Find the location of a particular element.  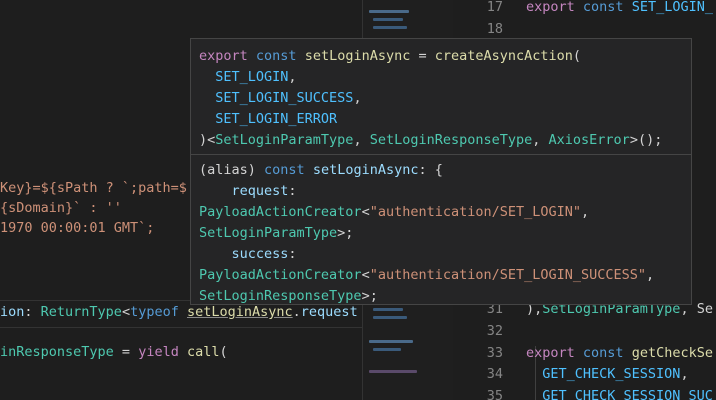

code-token: SET_LOGIN_SUCCESS is located at coordinates (276, 98).